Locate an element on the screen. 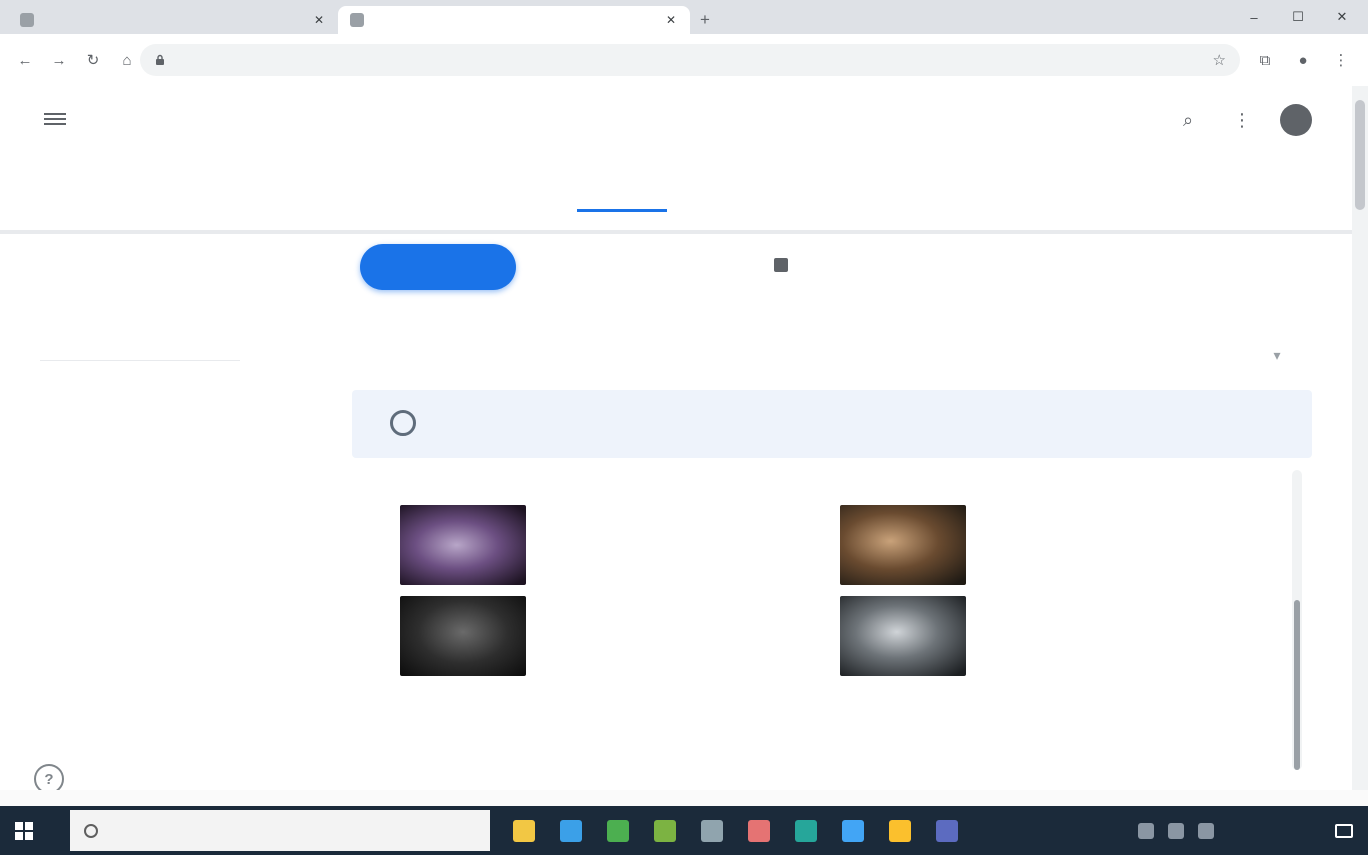 The width and height of the screenshot is (1368, 855). search-icon is located at coordinates (91, 830).